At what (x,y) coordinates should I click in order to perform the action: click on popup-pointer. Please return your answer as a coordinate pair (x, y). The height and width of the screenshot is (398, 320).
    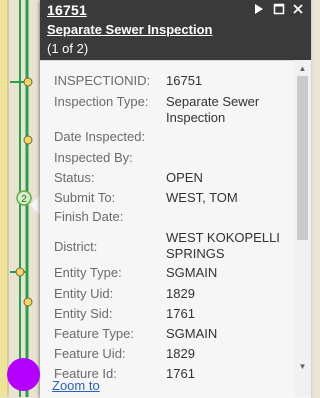
    Looking at the image, I should click on (35, 205).